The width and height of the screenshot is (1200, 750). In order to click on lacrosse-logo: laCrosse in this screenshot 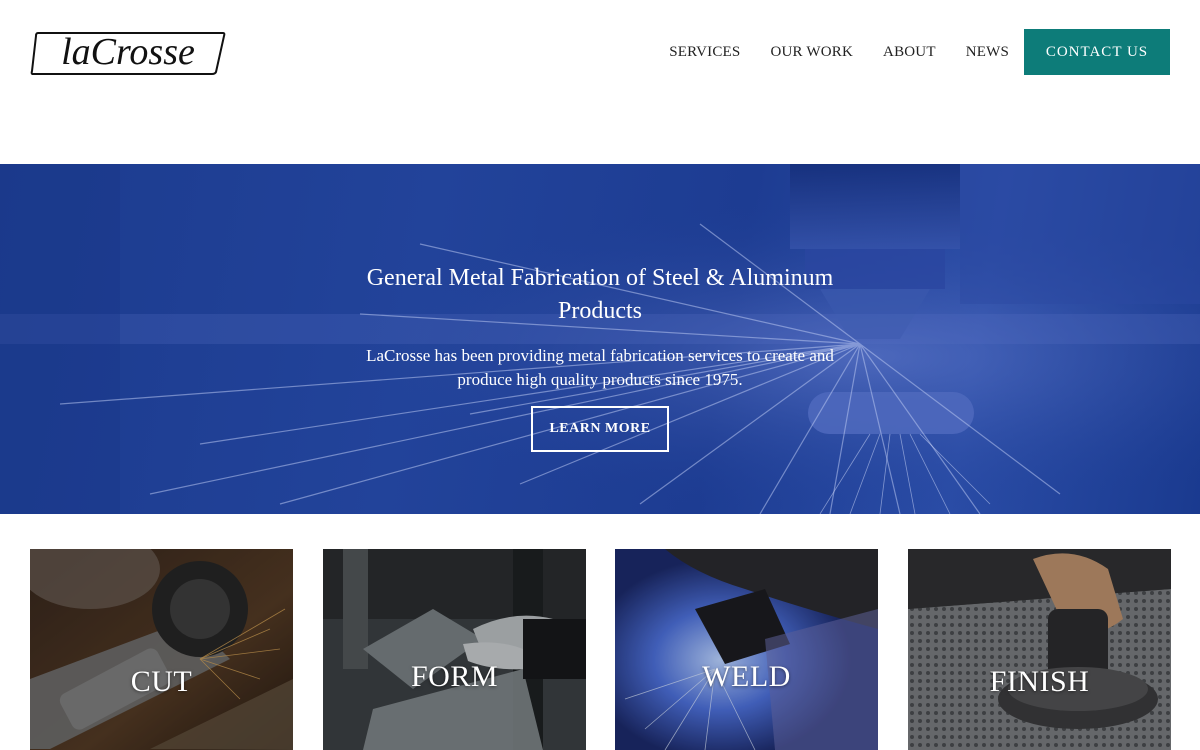, I will do `click(128, 53)`.